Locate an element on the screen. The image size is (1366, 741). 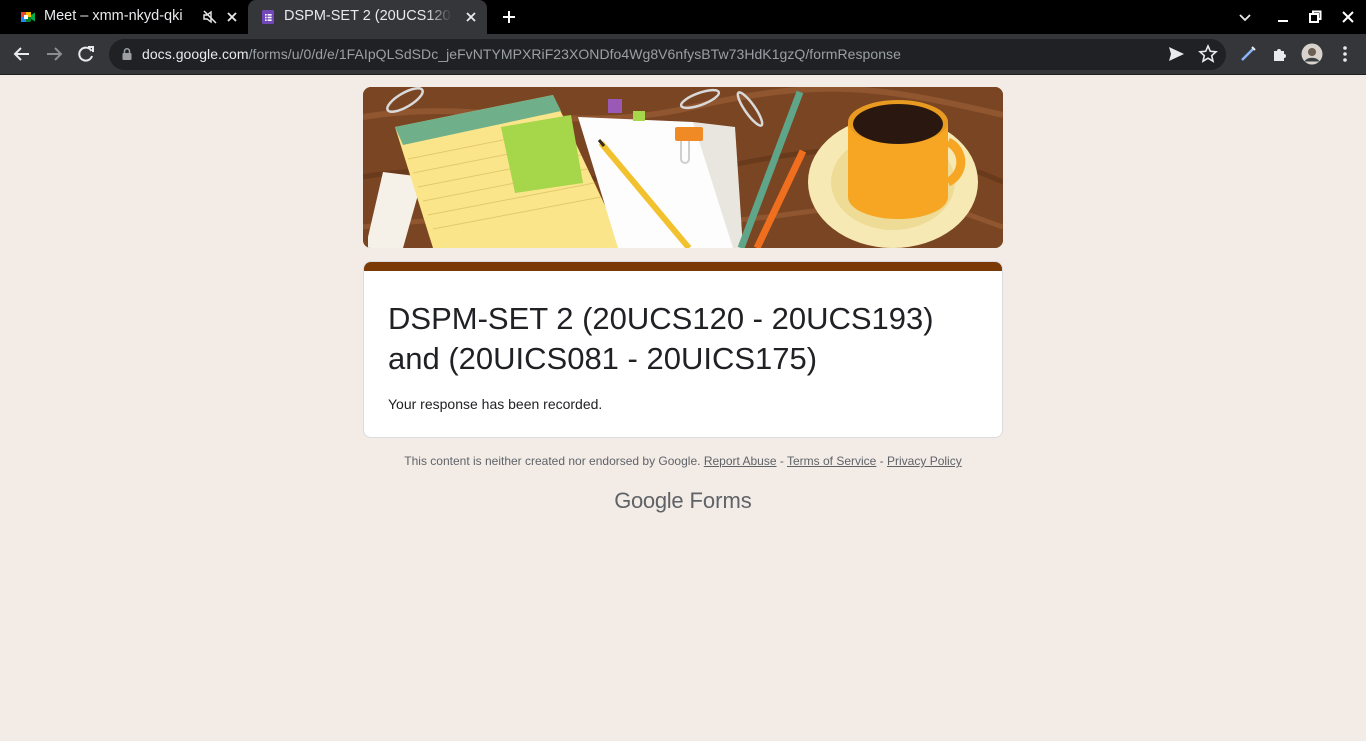
google-forms-logo: Google Forms is located at coordinates (683, 501).